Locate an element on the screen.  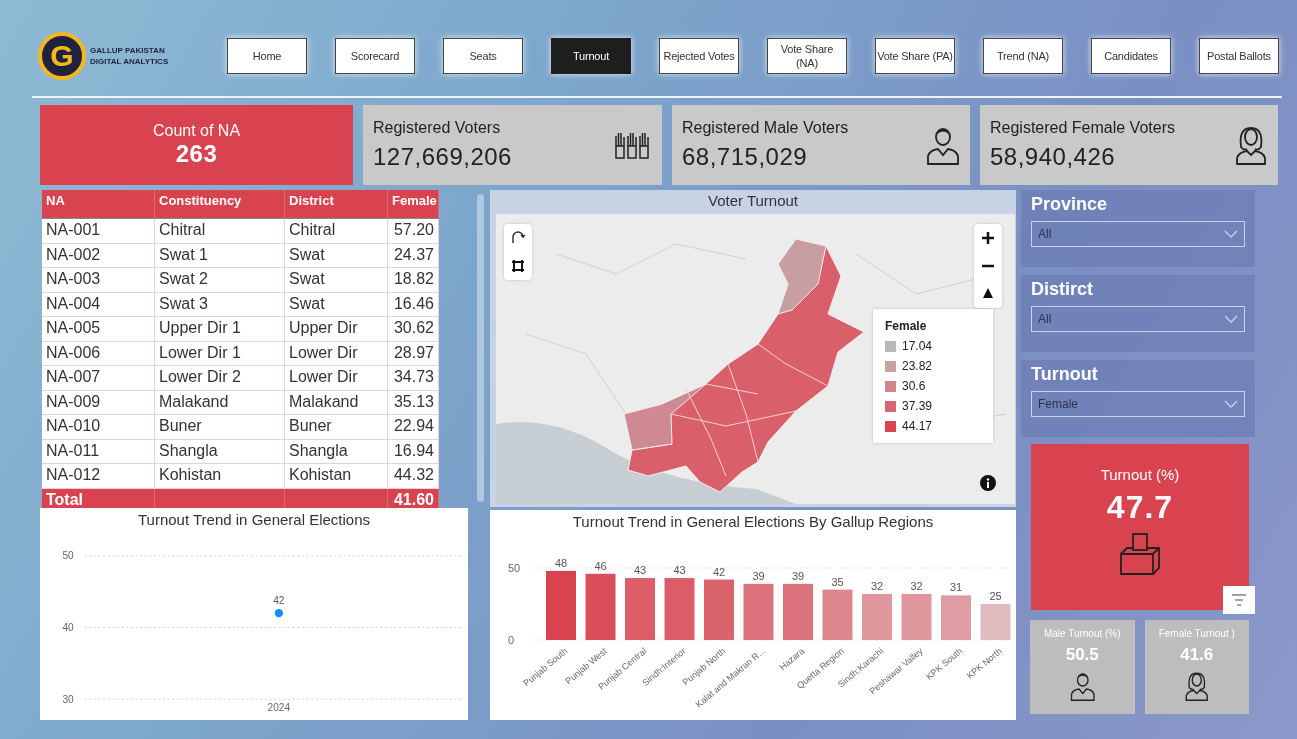
kpi-value: 263 is located at coordinates (196, 154).